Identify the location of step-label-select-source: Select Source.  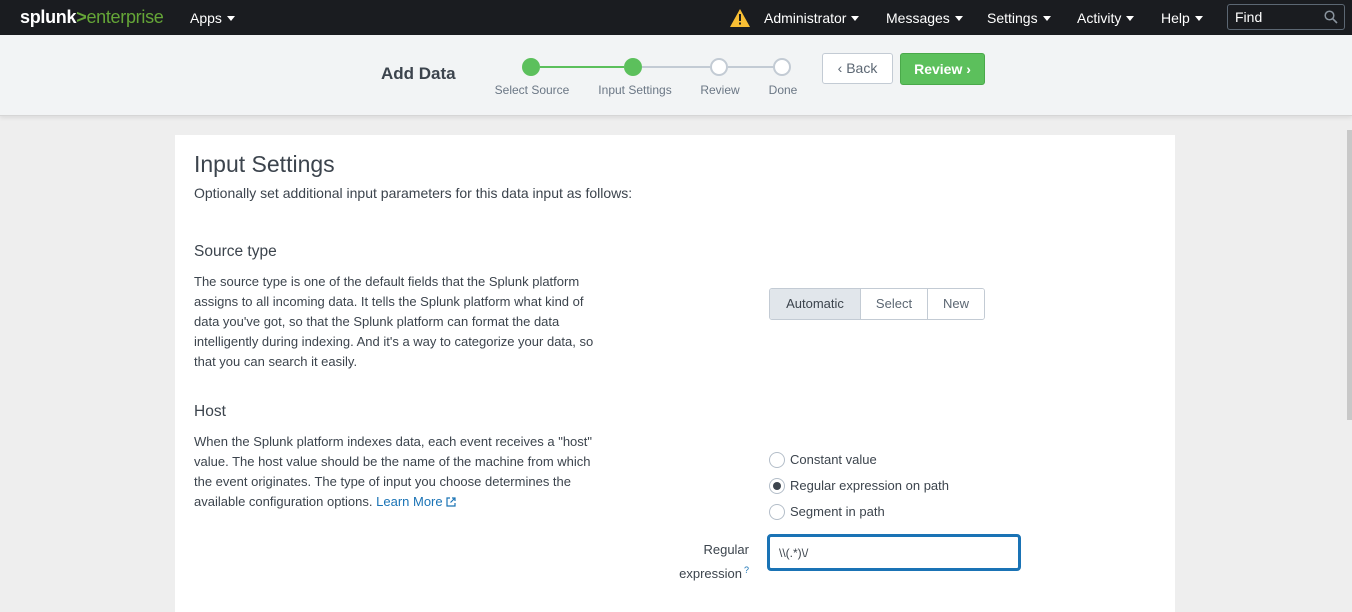
(532, 90).